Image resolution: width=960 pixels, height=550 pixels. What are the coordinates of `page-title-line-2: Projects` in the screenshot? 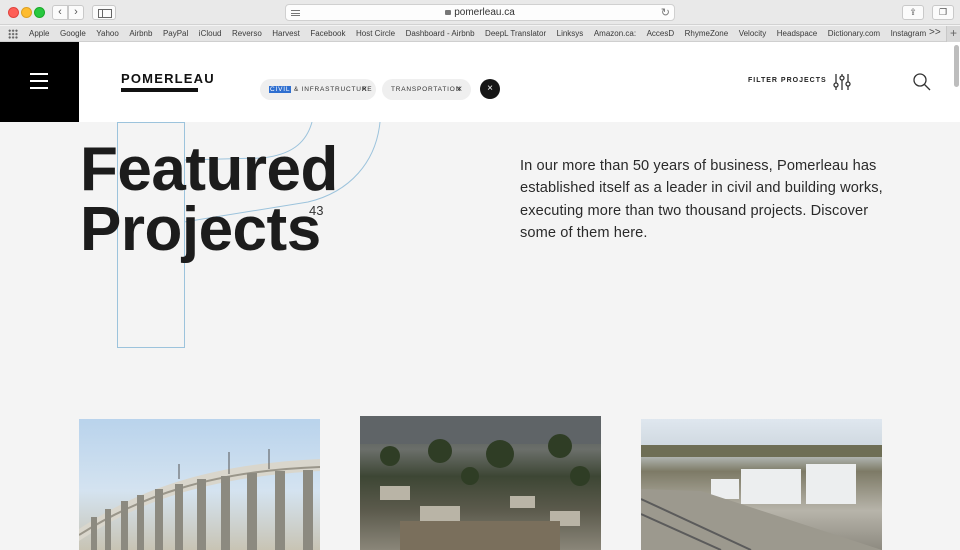 It's located at (200, 229).